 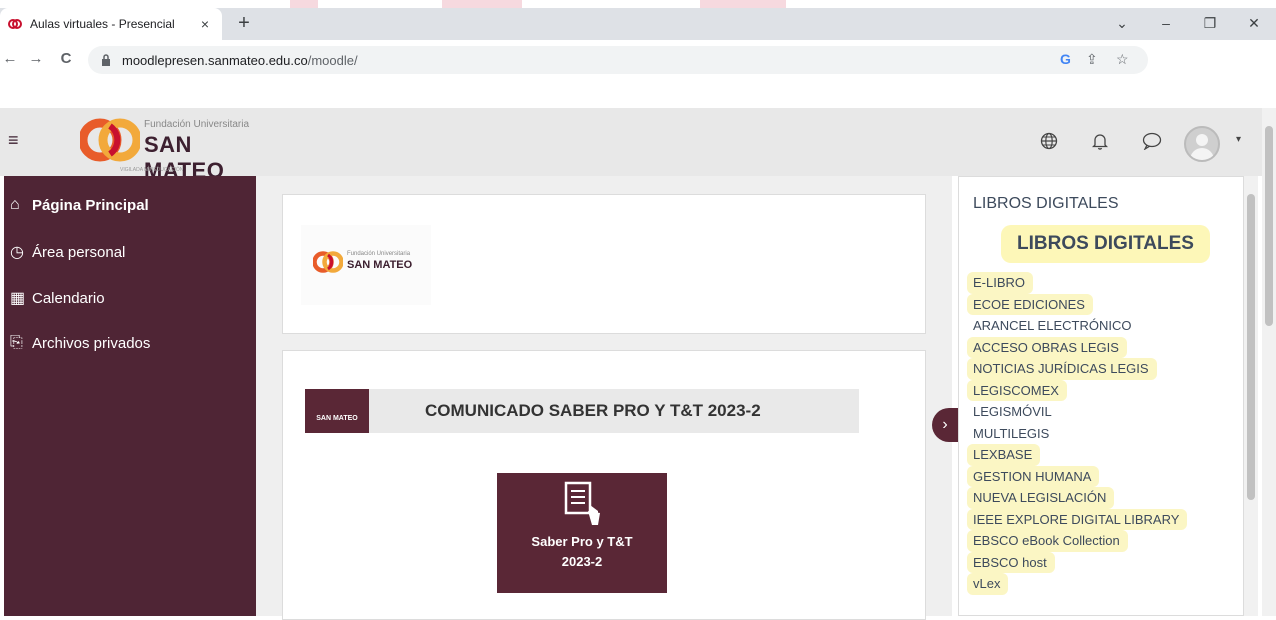 I want to click on sidebar-item-label: Archivos privados, so click(x=91, y=343).